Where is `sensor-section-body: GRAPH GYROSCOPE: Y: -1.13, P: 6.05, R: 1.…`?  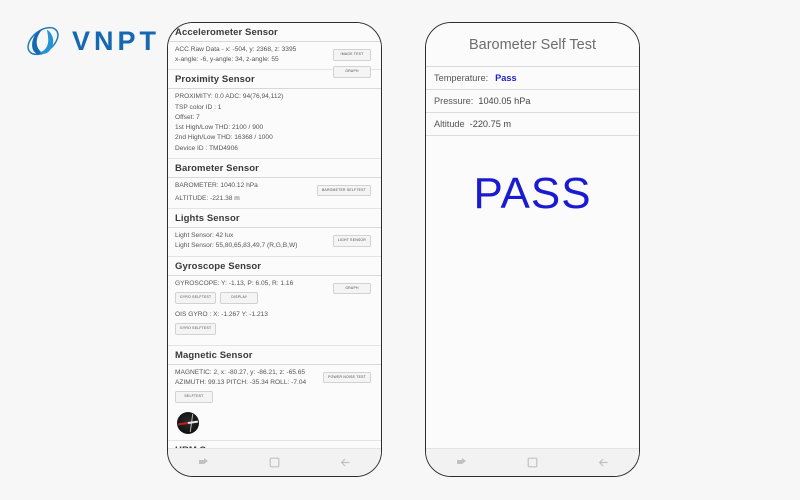
sensor-section-body: GRAPH GYROSCOPE: Y: -1.13, P: 6.05, R: 1.… is located at coordinates (274, 311).